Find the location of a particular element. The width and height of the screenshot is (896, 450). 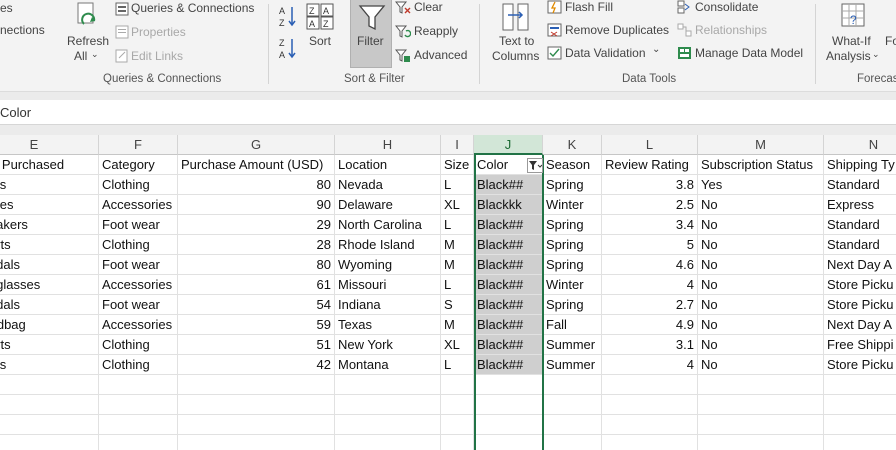

table-cell: Fall is located at coordinates (572, 325).